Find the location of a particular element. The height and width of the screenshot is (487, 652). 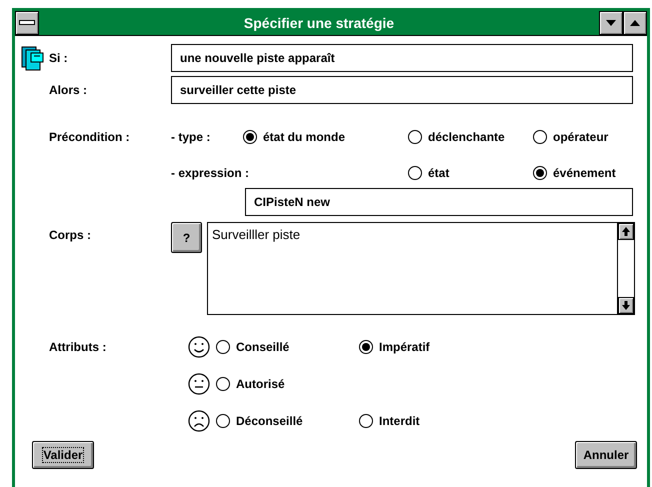

dialog-button: Annuler is located at coordinates (606, 455).